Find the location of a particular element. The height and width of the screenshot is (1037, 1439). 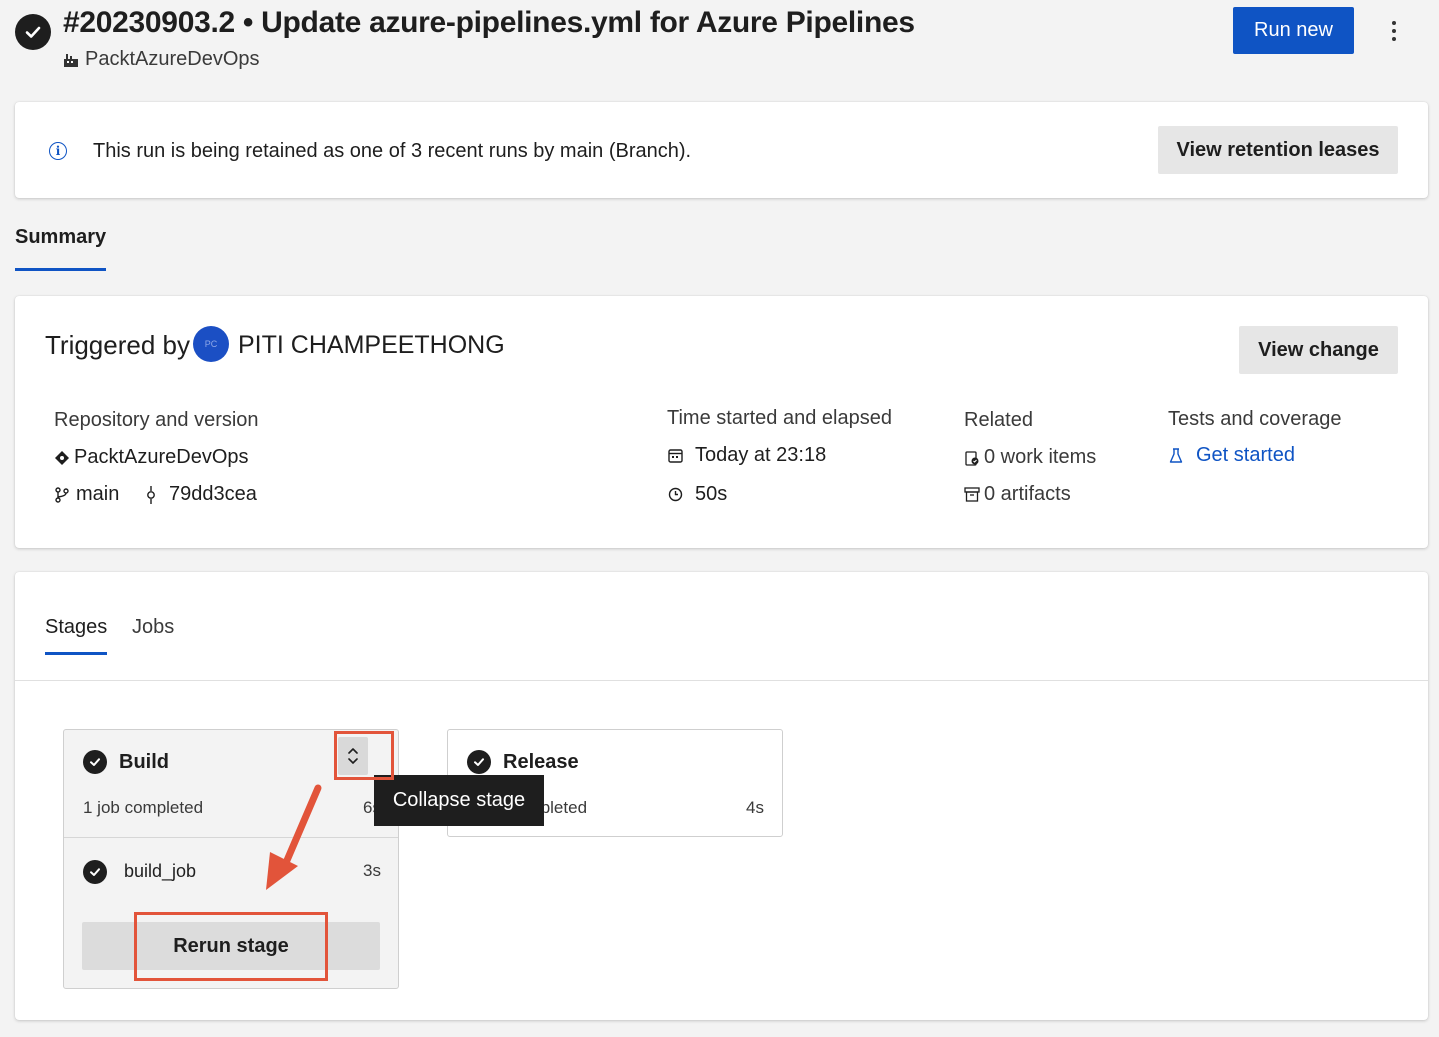

view-change-button: View change is located at coordinates (1318, 350).